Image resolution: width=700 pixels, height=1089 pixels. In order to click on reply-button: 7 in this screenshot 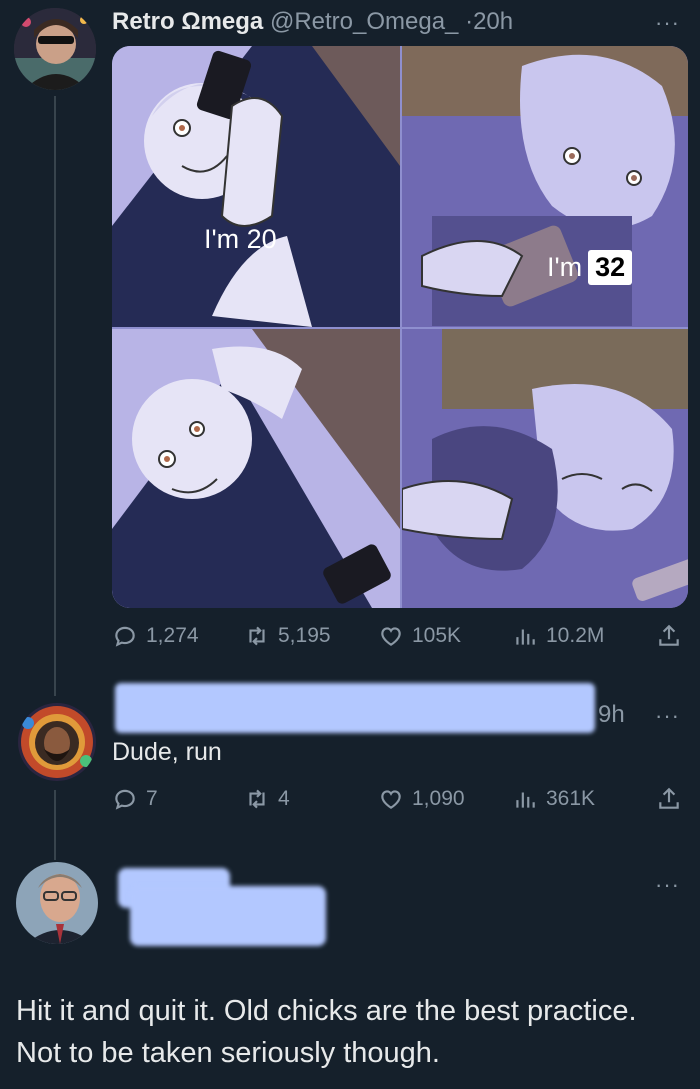, I will do `click(135, 799)`.